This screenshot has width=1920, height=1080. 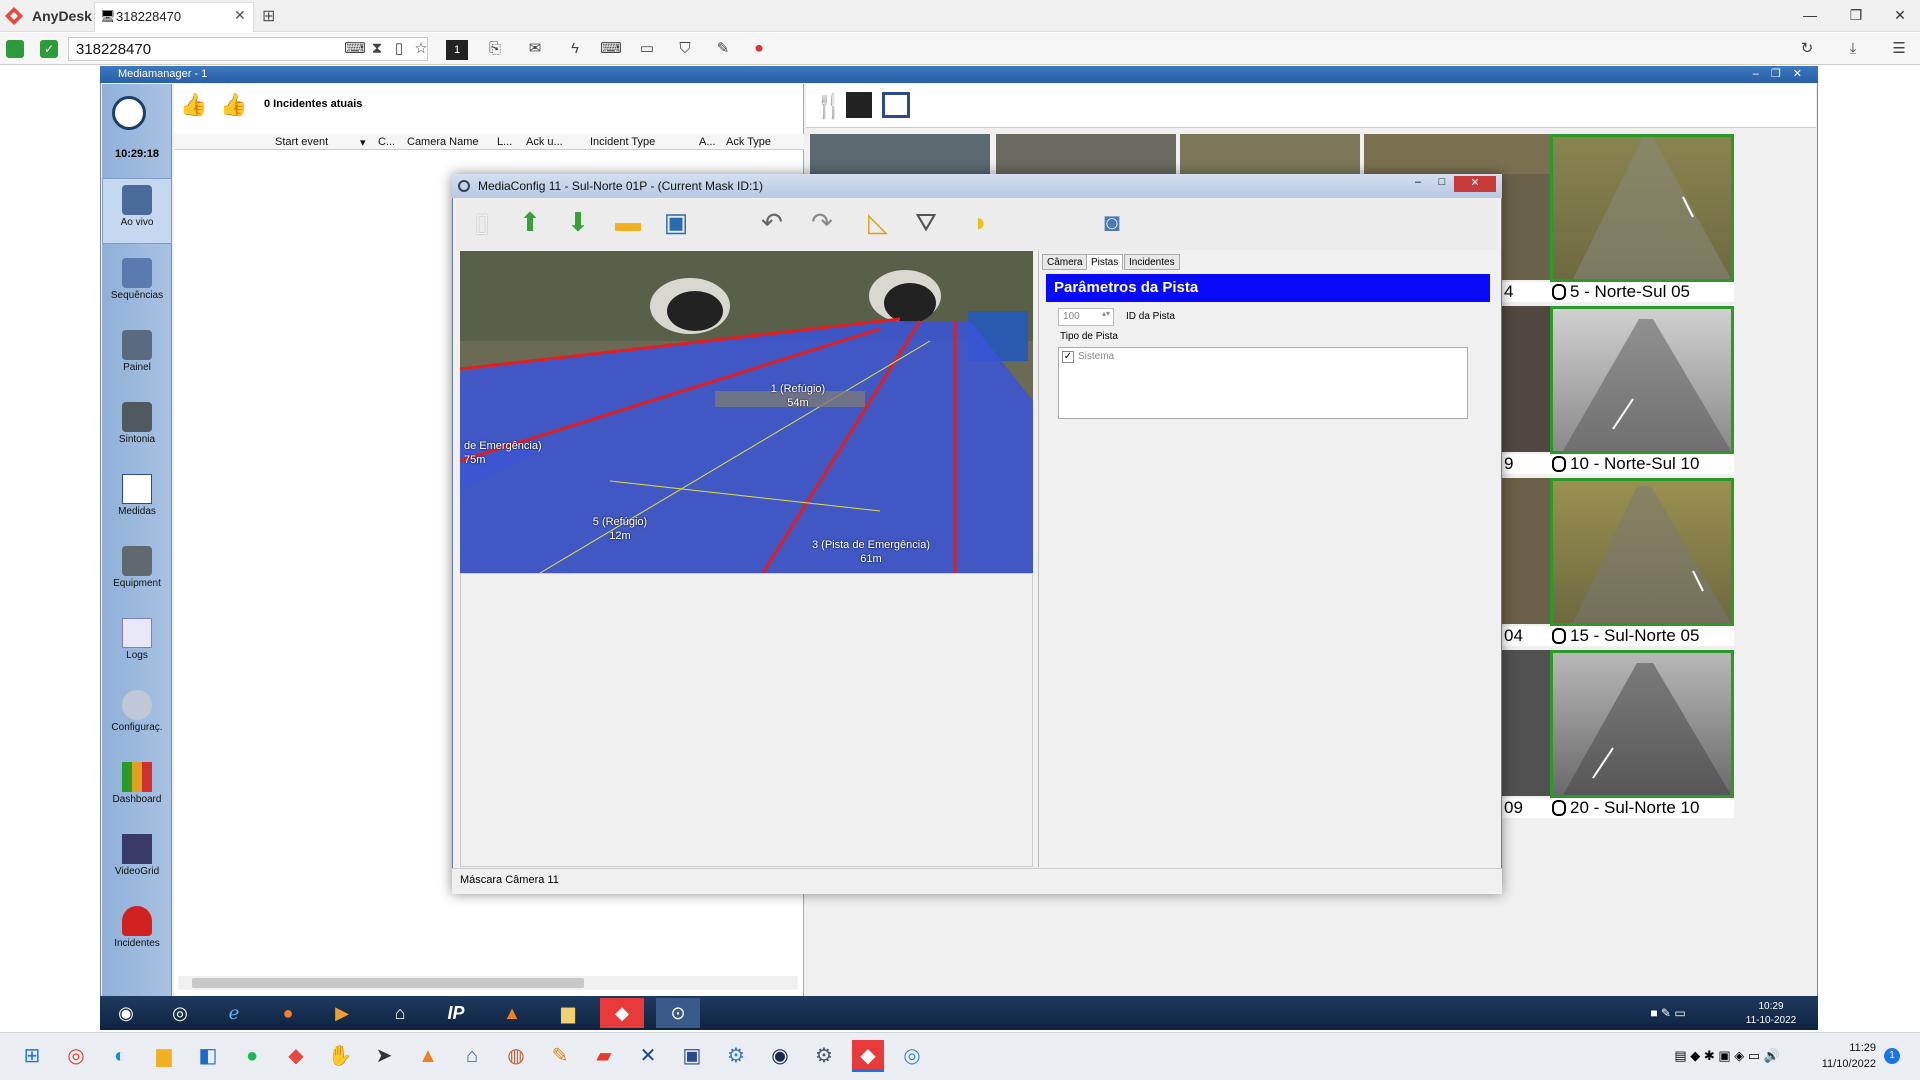 I want to click on thumbs-up-all-icon: 👍, so click(x=233, y=105).